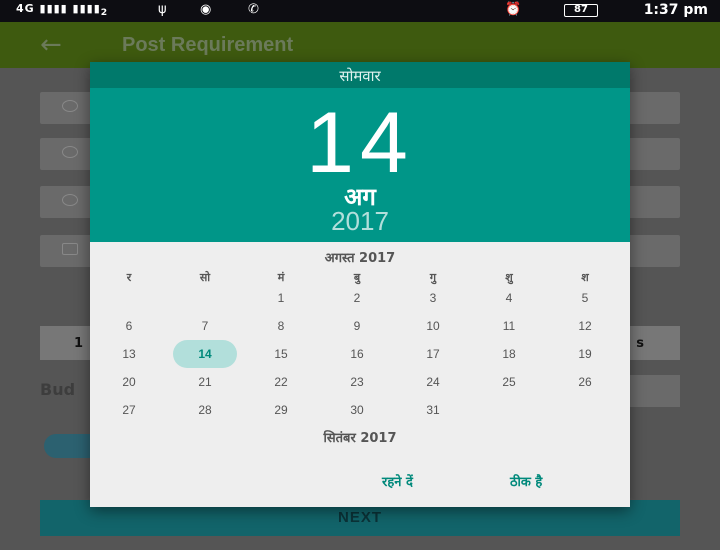  What do you see at coordinates (509, 354) in the screenshot?
I see `calendar-day: 18` at bounding box center [509, 354].